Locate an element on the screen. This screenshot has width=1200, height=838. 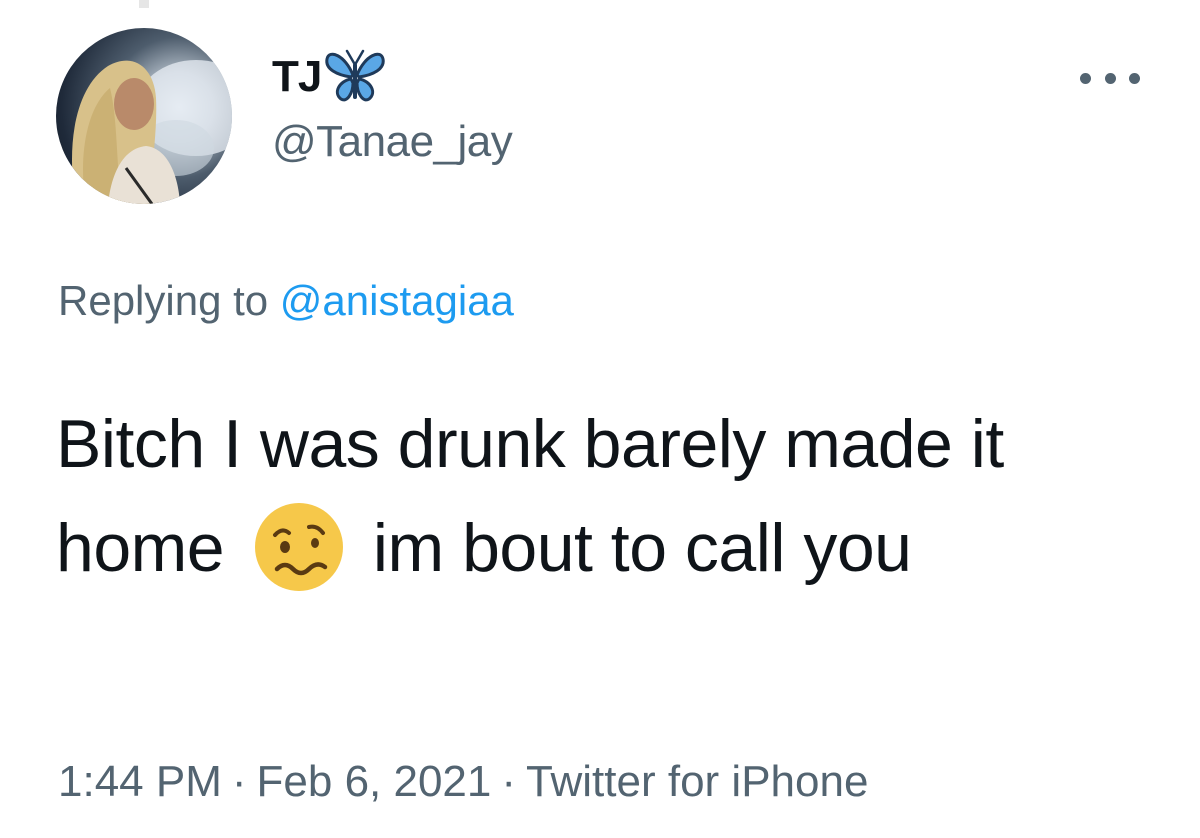
replying-to-line: Replying to @anistagiaa is located at coordinates (286, 300).